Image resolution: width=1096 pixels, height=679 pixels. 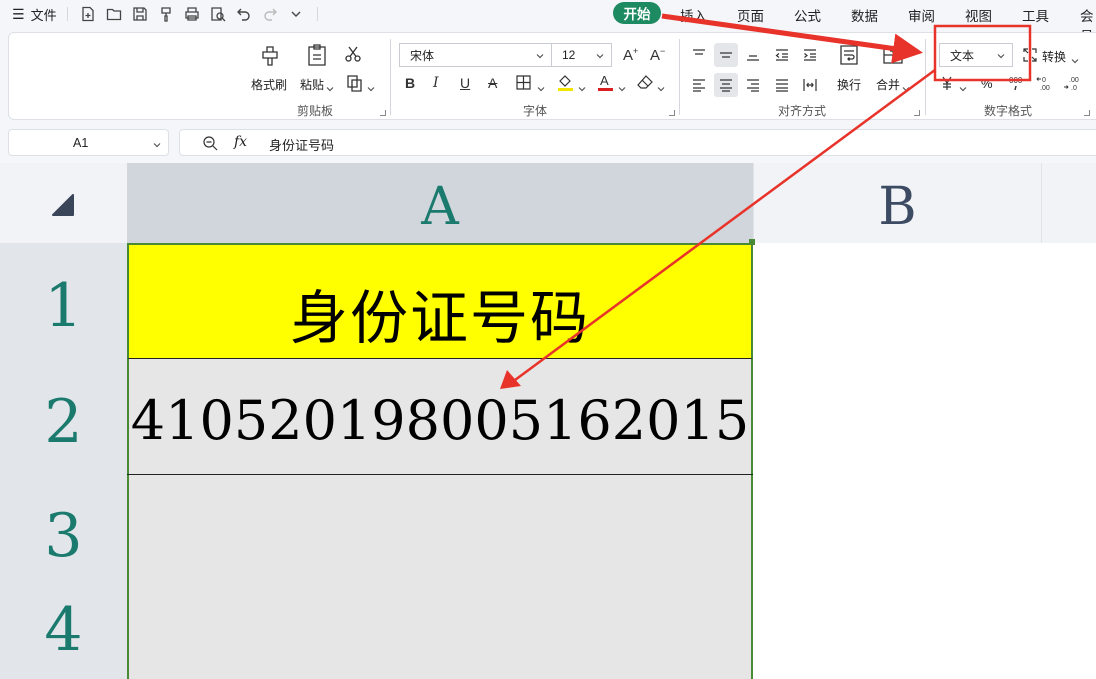 What do you see at coordinates (210, 145) in the screenshot?
I see `zoom-icon` at bounding box center [210, 145].